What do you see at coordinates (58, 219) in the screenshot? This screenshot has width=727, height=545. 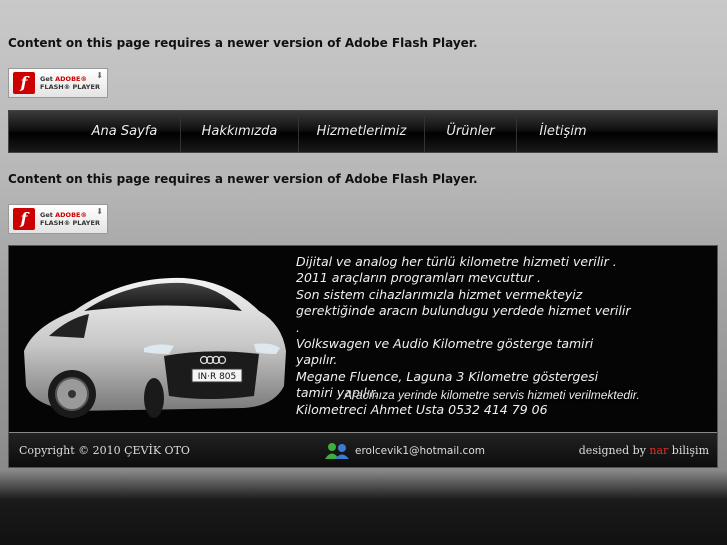 I see `get-flash-player-button-2: f Get ADOBE® FLASH® PLAYER ⬇` at bounding box center [58, 219].